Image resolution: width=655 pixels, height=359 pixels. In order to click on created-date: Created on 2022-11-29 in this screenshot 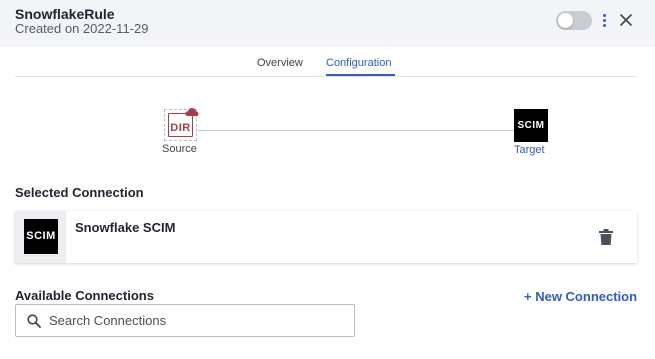, I will do `click(82, 28)`.